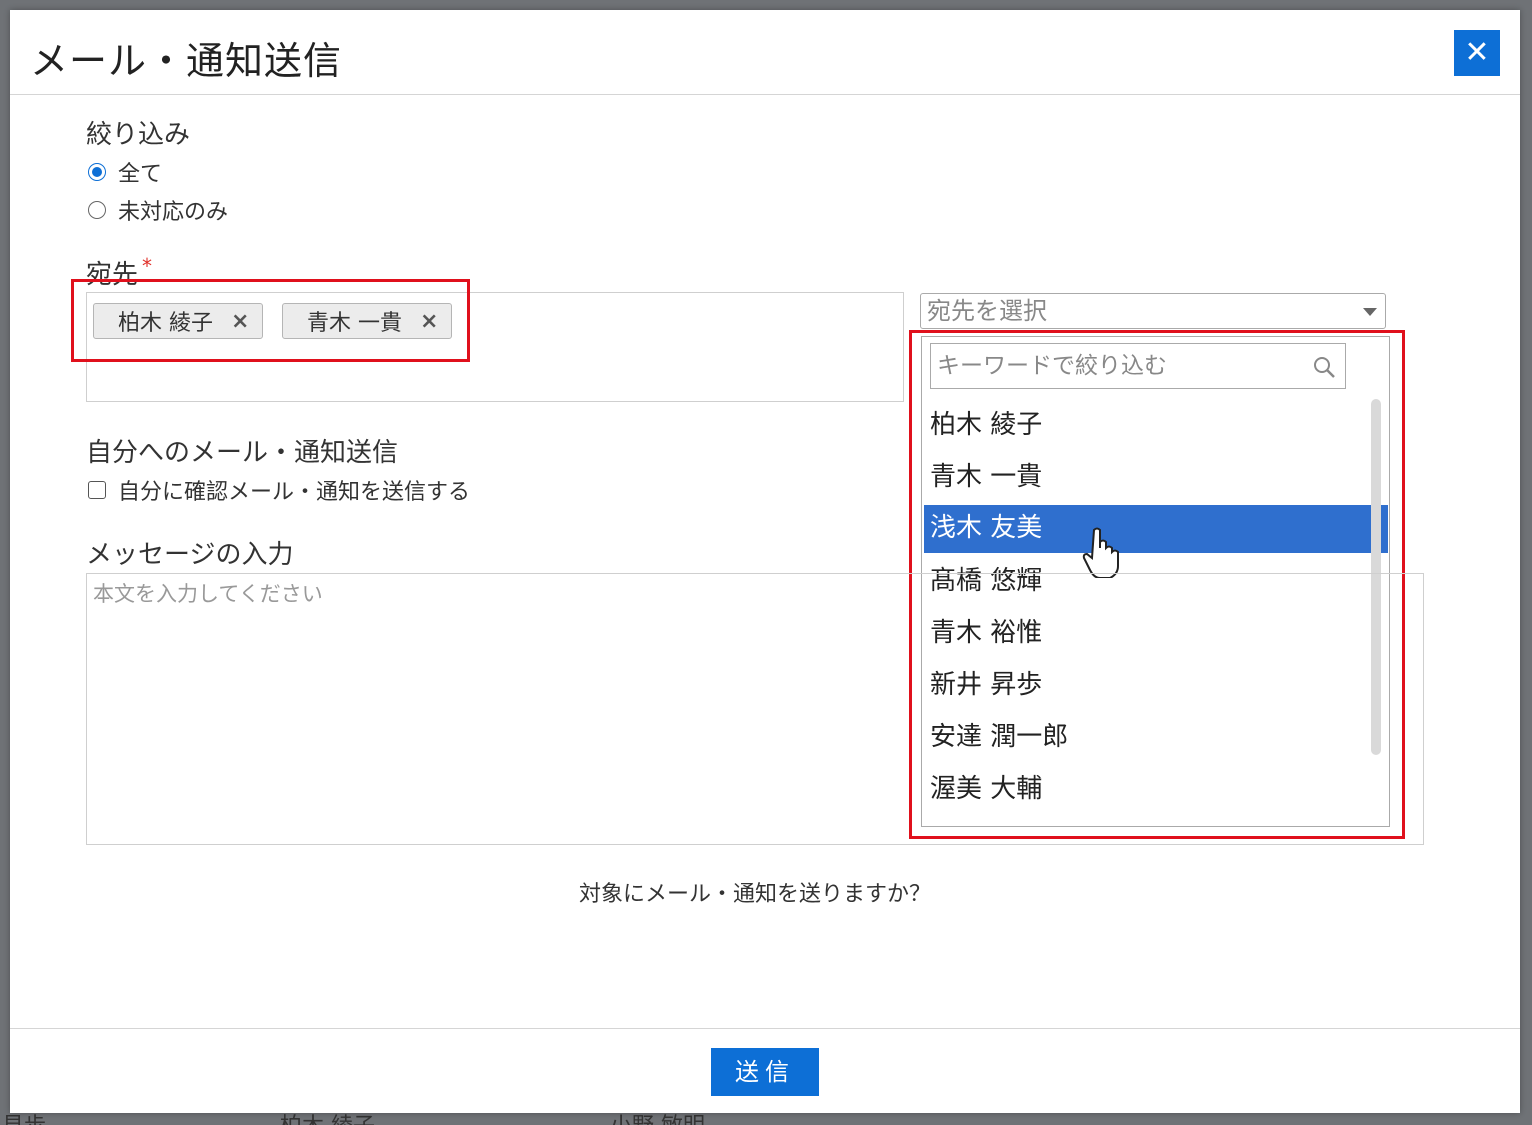 This screenshot has height=1125, width=1532. I want to click on close-icon: ✕, so click(1477, 52).